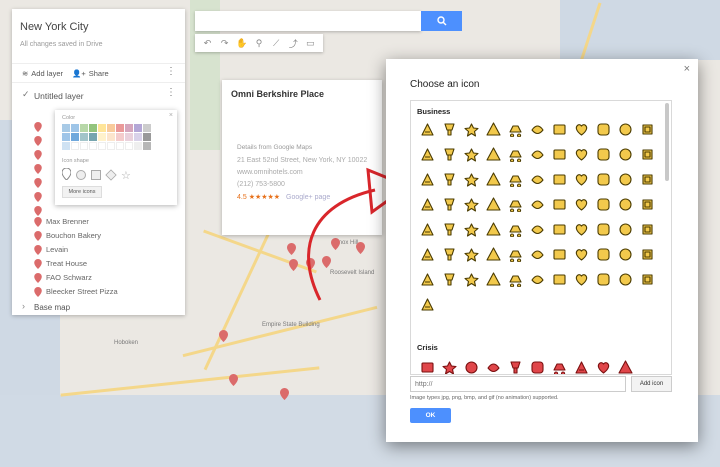 Image resolution: width=720 pixels, height=467 pixels. I want to click on binoculars-icon, so click(515, 254).